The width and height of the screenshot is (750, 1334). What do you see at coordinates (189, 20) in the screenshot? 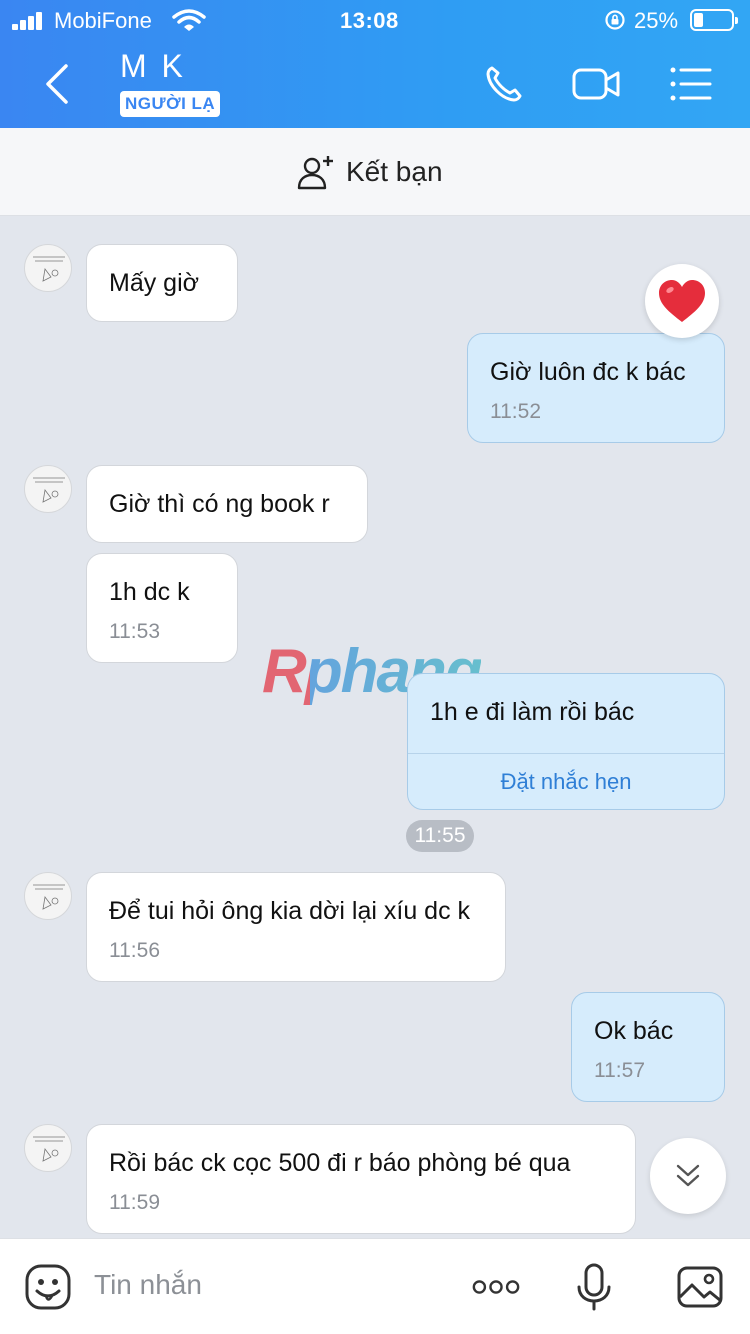
I see `wifi-icon` at bounding box center [189, 20].